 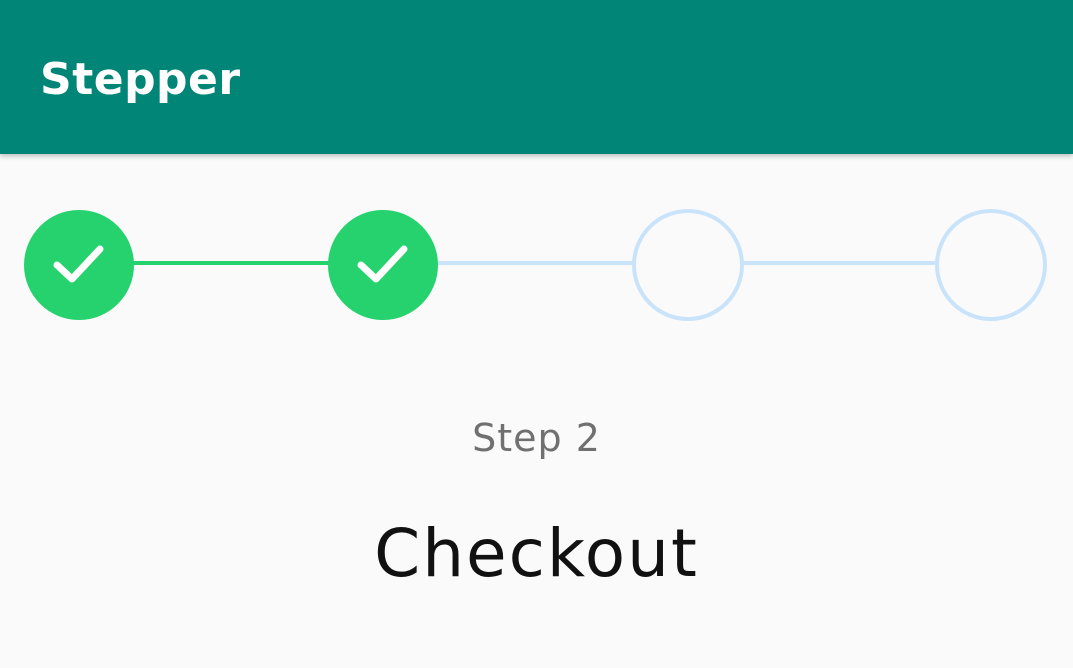 What do you see at coordinates (688, 265) in the screenshot?
I see `step-3-indicator` at bounding box center [688, 265].